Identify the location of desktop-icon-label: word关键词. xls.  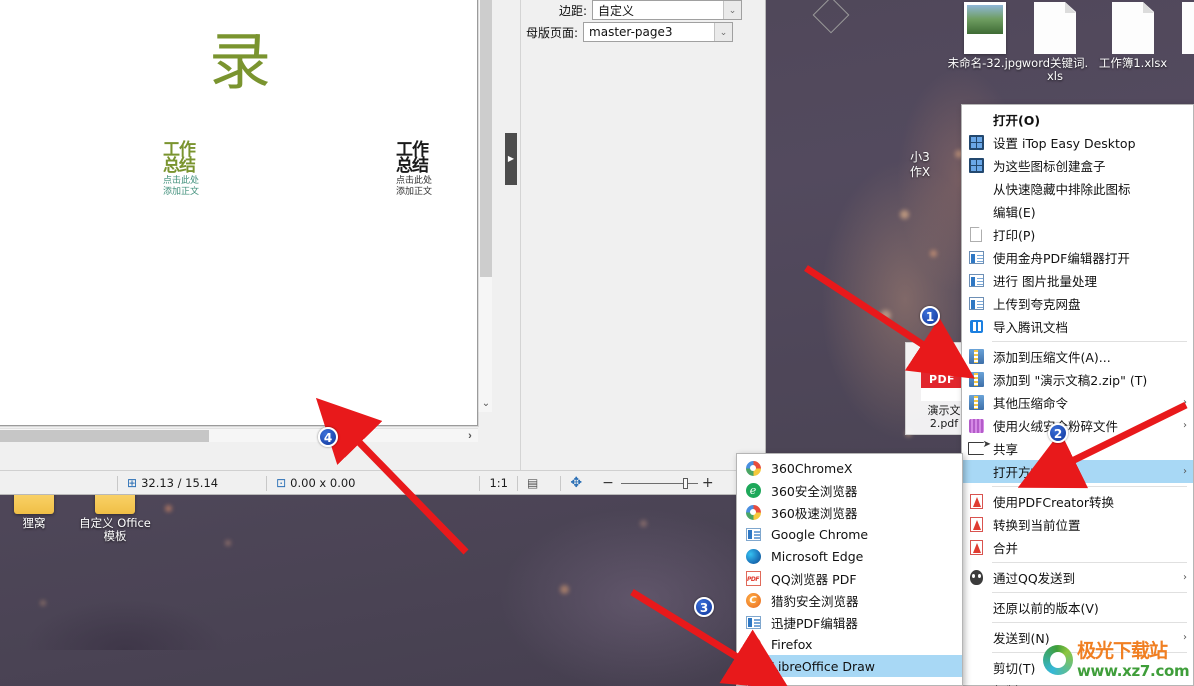
(1055, 69).